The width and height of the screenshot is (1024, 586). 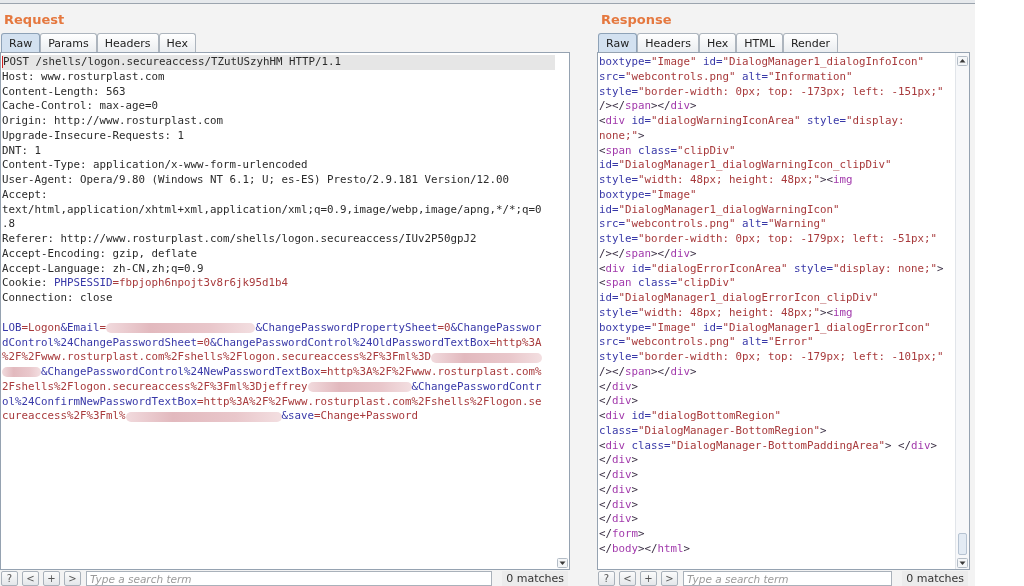 What do you see at coordinates (22, 151) in the screenshot?
I see `header-line: DNT: 1` at bounding box center [22, 151].